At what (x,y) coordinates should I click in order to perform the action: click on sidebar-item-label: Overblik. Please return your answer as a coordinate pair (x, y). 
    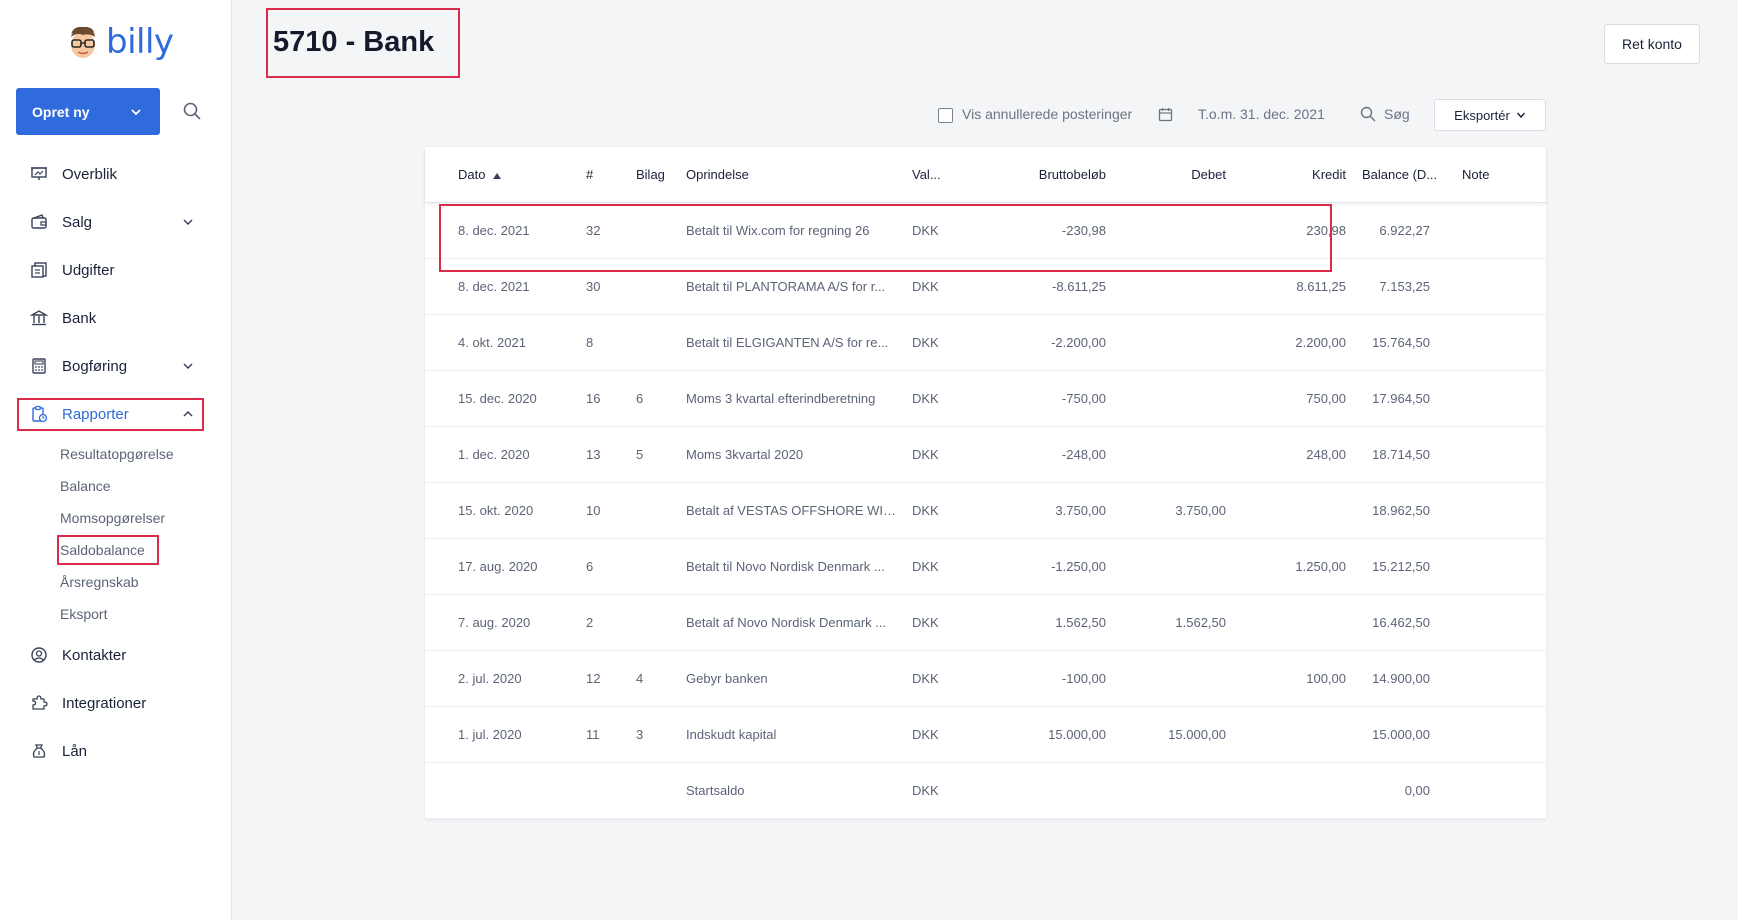
    Looking at the image, I should click on (90, 174).